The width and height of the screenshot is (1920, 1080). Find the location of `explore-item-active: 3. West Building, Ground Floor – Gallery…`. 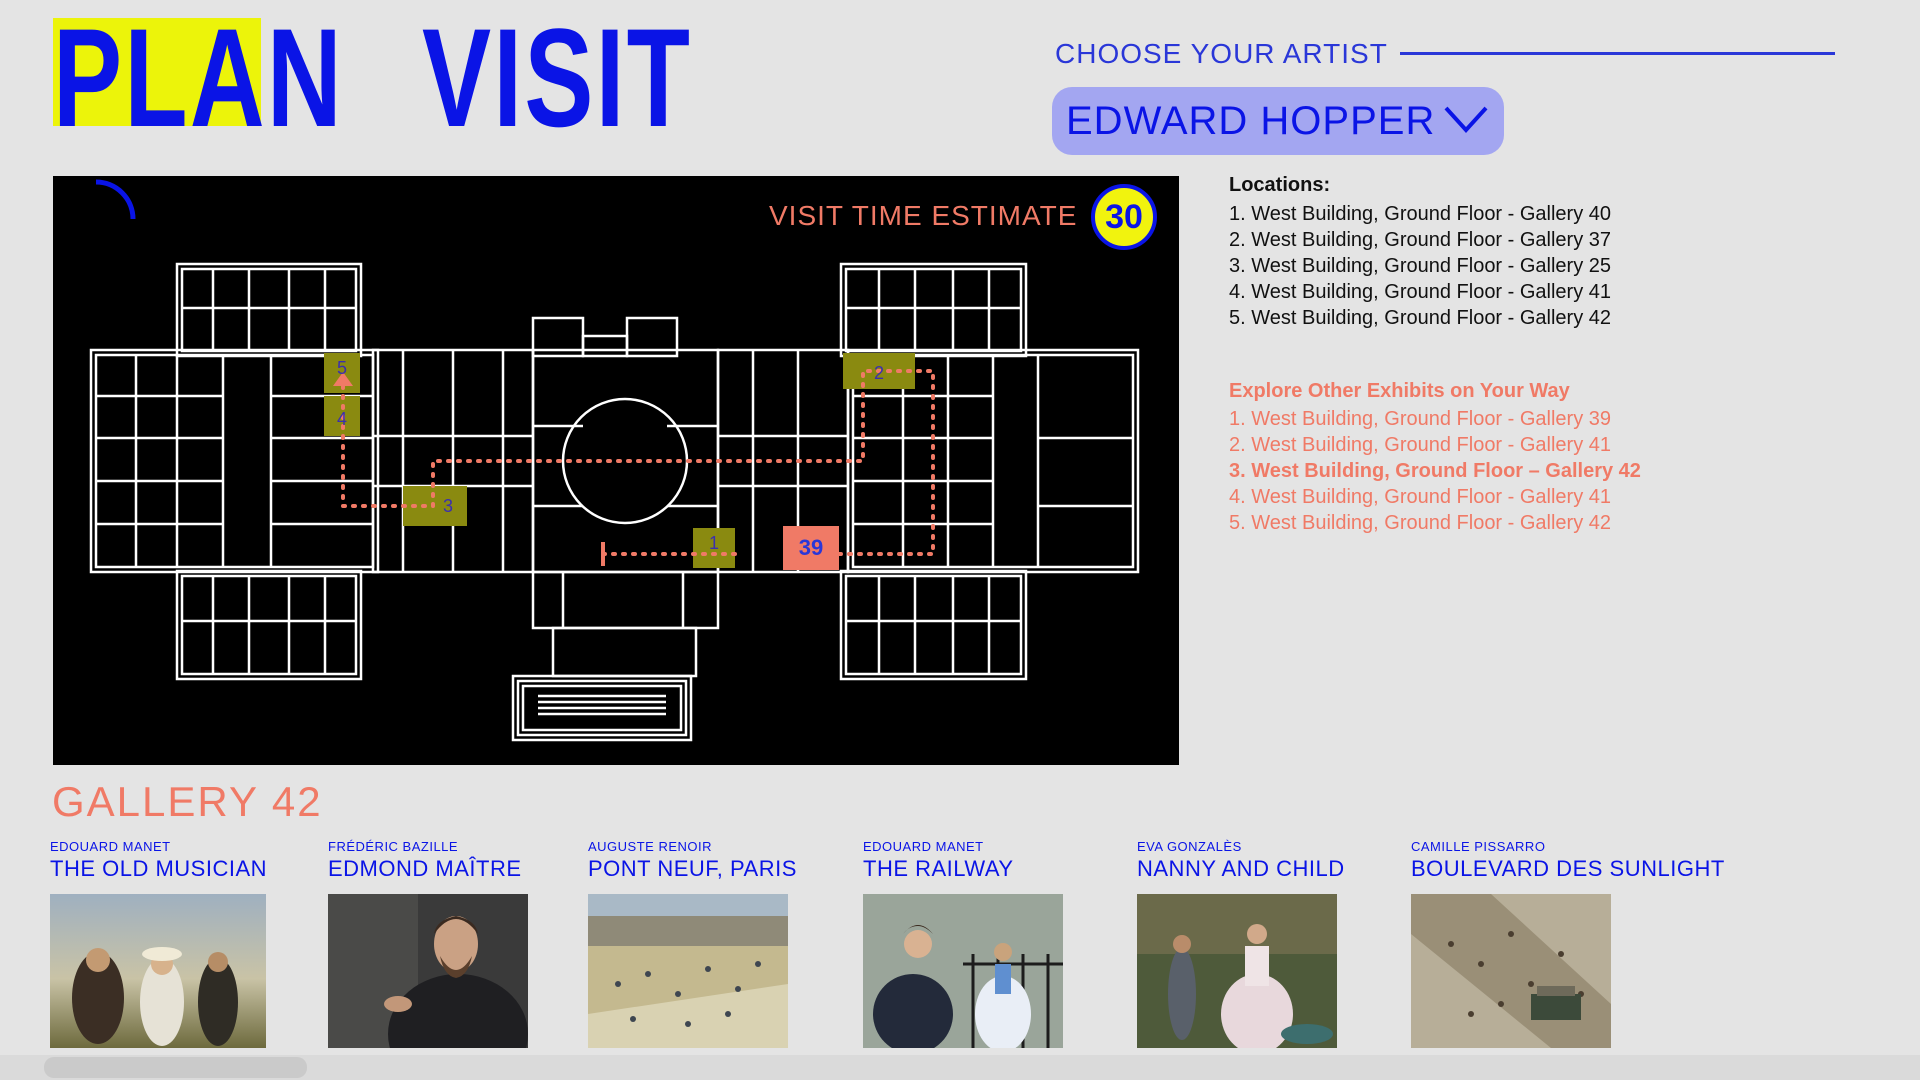

explore-item-active: 3. West Building, Ground Floor – Gallery… is located at coordinates (1435, 471).